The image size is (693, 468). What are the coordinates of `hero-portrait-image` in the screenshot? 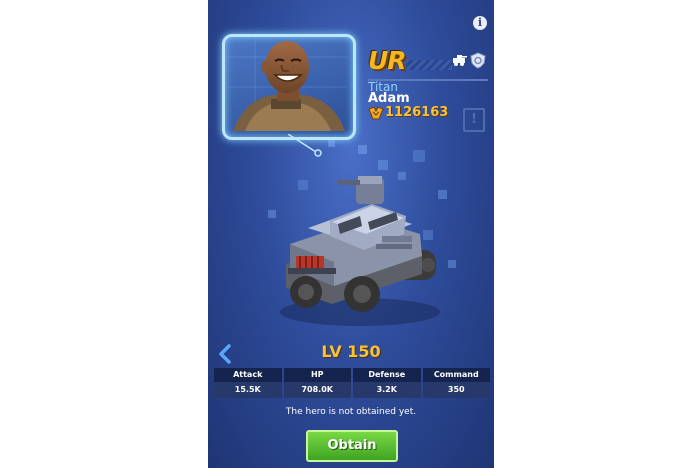 It's located at (286, 84).